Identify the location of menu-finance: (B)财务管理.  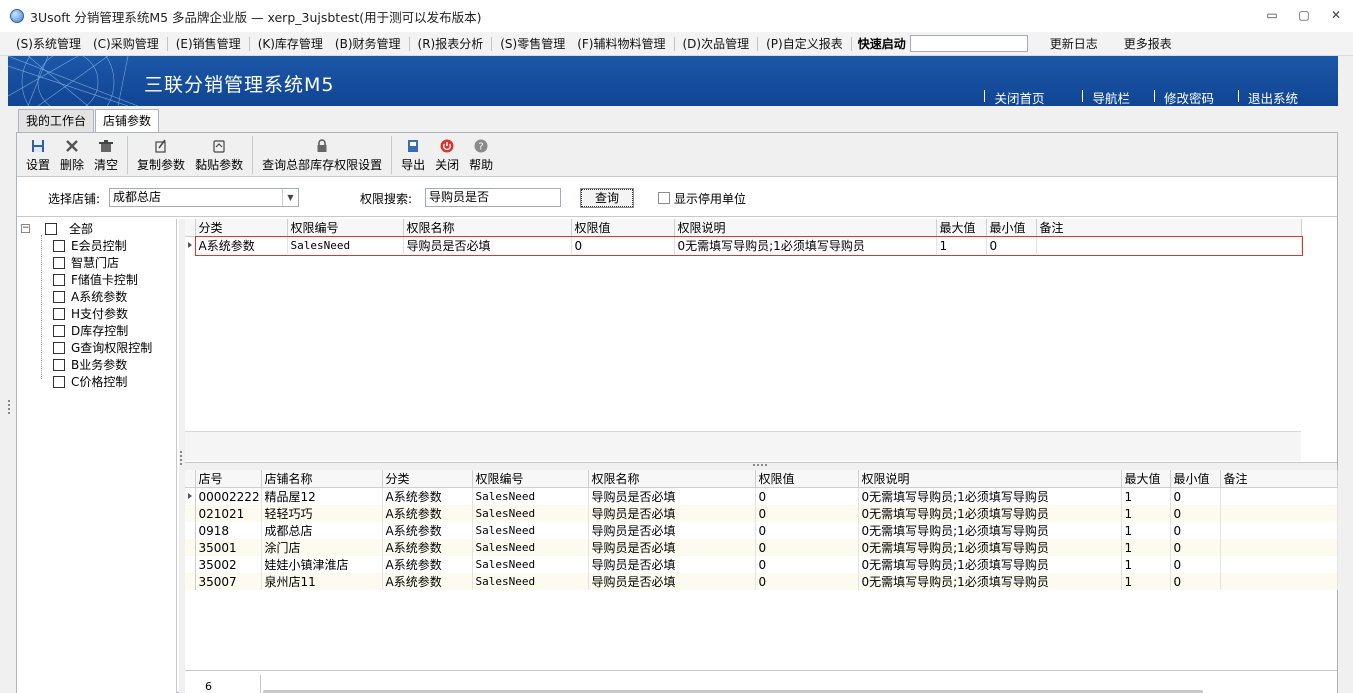
(368, 43).